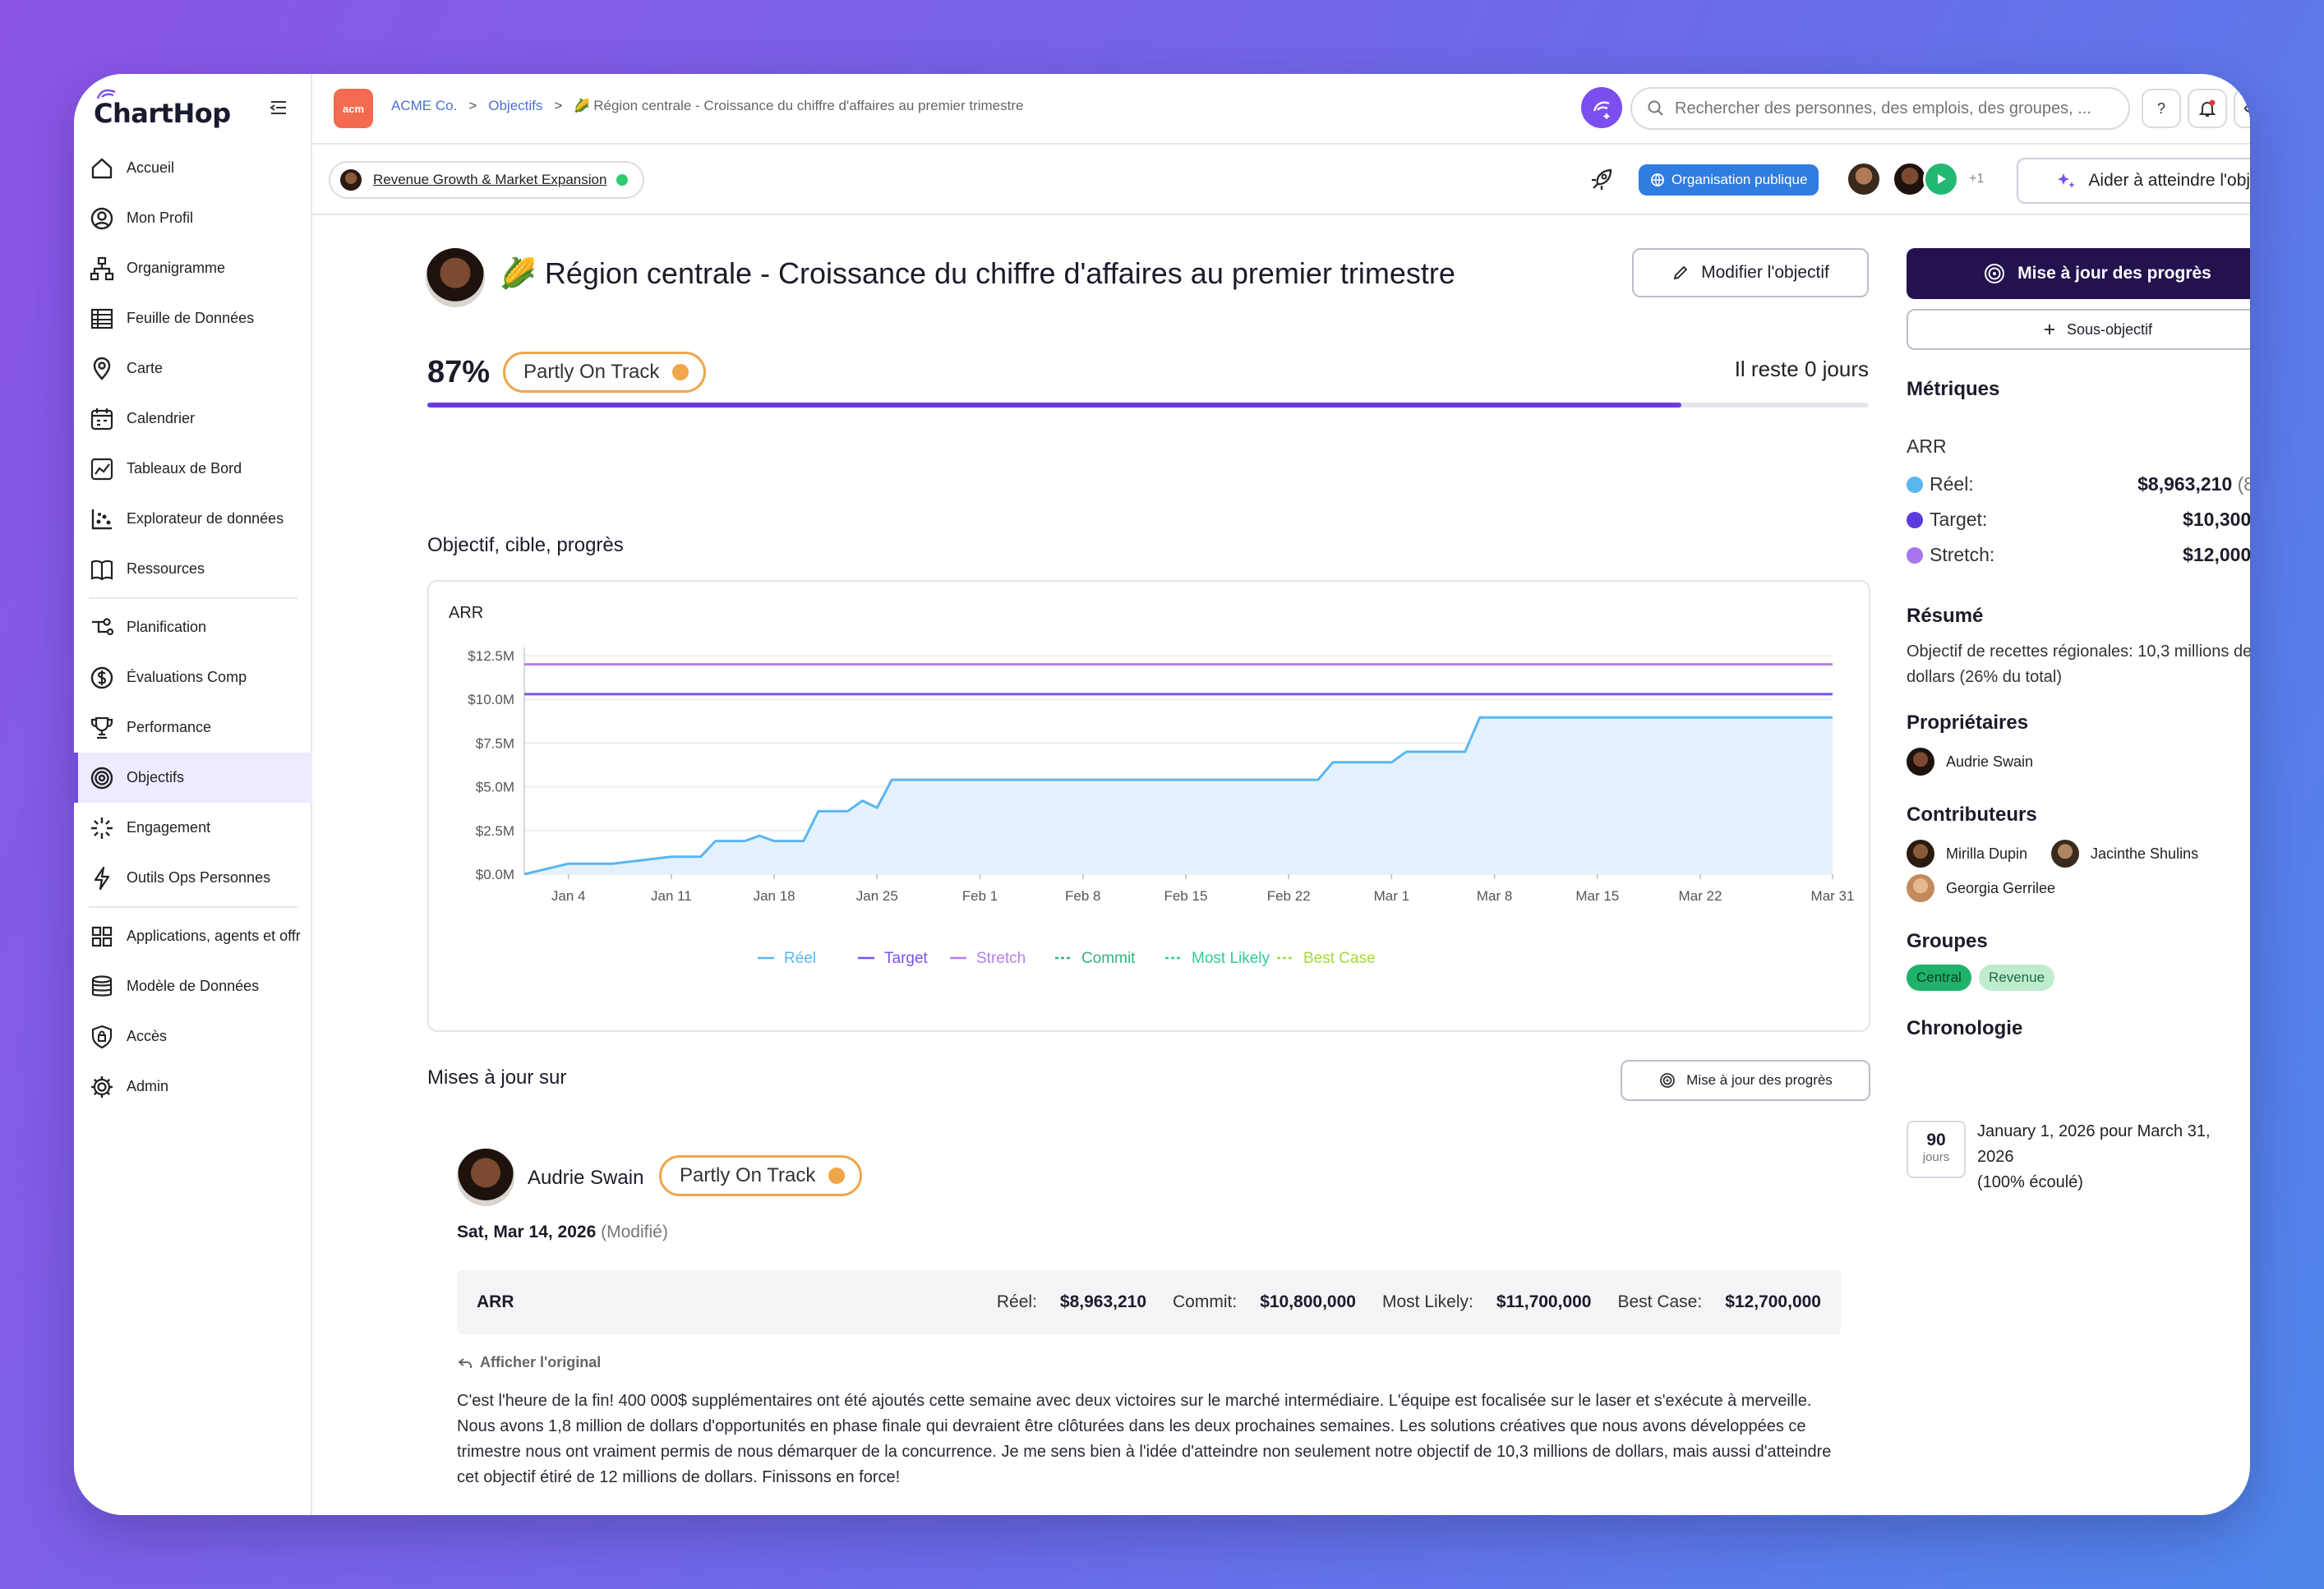 The width and height of the screenshot is (2324, 1589). I want to click on update-modified-label: (Modifié), so click(634, 1232).